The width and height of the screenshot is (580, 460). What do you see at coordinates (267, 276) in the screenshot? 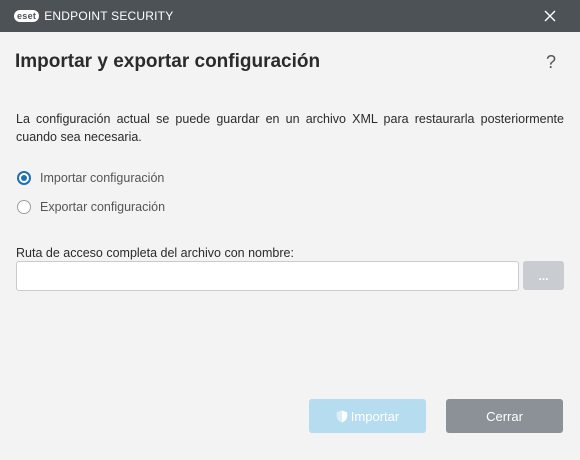
I see `path-input` at bounding box center [267, 276].